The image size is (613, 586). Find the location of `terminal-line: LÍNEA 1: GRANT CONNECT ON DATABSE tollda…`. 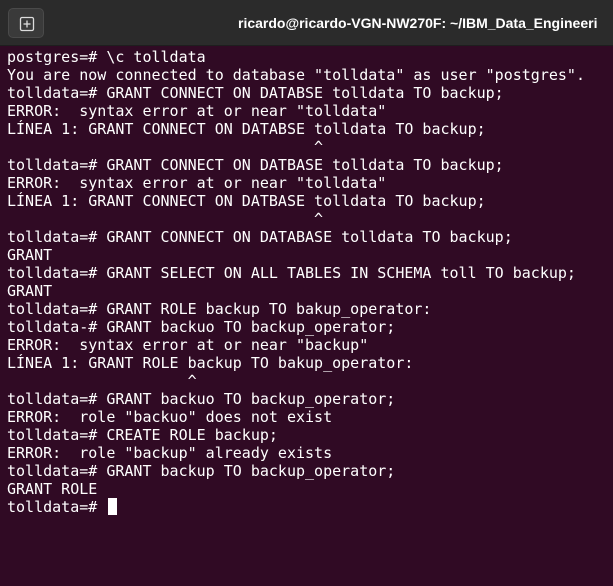

terminal-line: LÍNEA 1: GRANT CONNECT ON DATABSE tollda… is located at coordinates (246, 129).